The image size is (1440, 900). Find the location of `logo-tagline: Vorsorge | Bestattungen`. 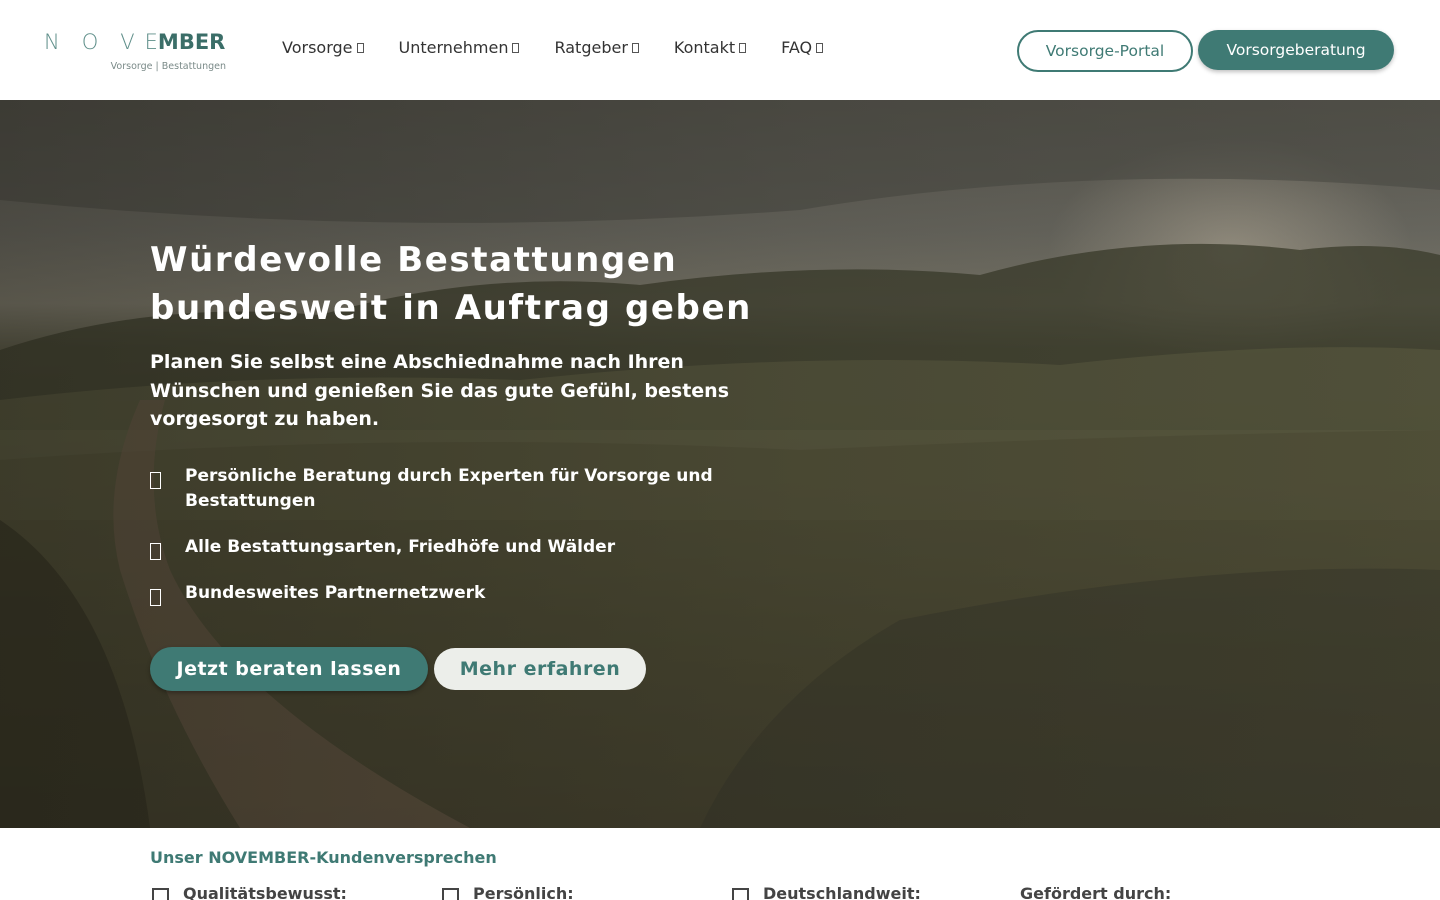

logo-tagline: Vorsorge | Bestattungen is located at coordinates (168, 66).